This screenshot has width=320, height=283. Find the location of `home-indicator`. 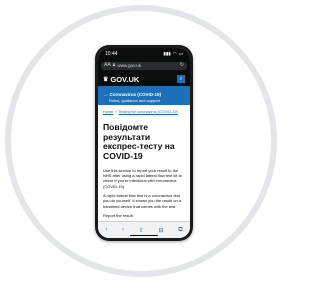

home-indicator is located at coordinates (144, 235).